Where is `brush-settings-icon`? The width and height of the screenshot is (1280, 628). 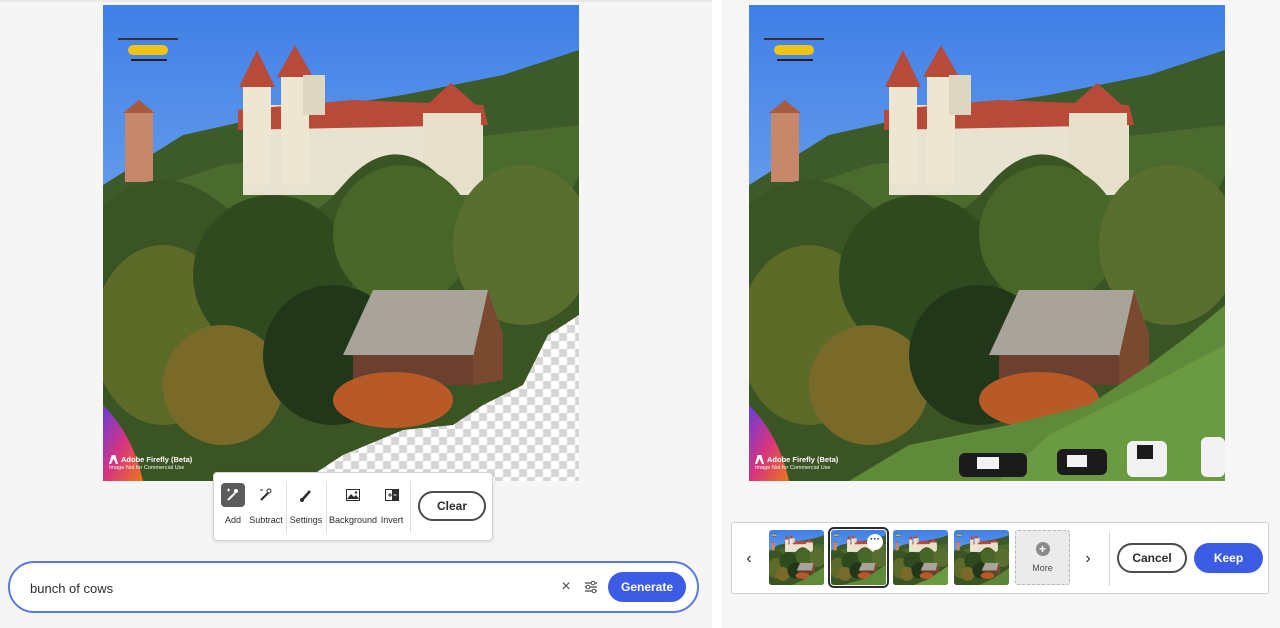
brush-settings-icon is located at coordinates (306, 495).